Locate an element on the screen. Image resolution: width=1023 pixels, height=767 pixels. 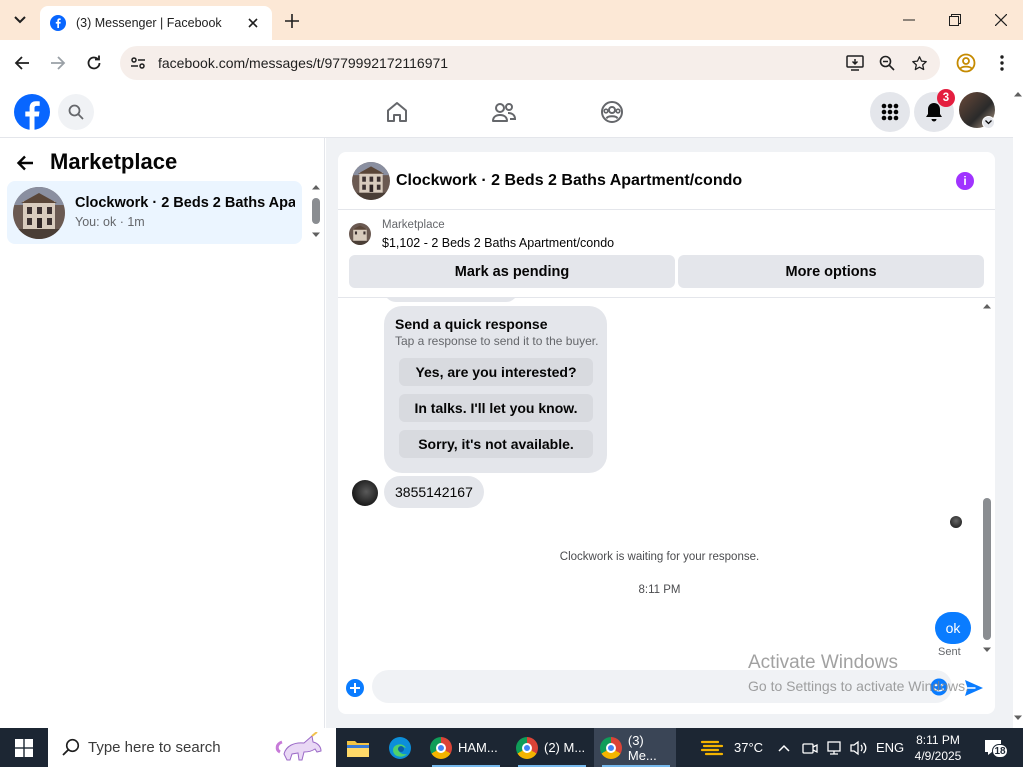
tab-search-dropdown is located at coordinates (20, 20).